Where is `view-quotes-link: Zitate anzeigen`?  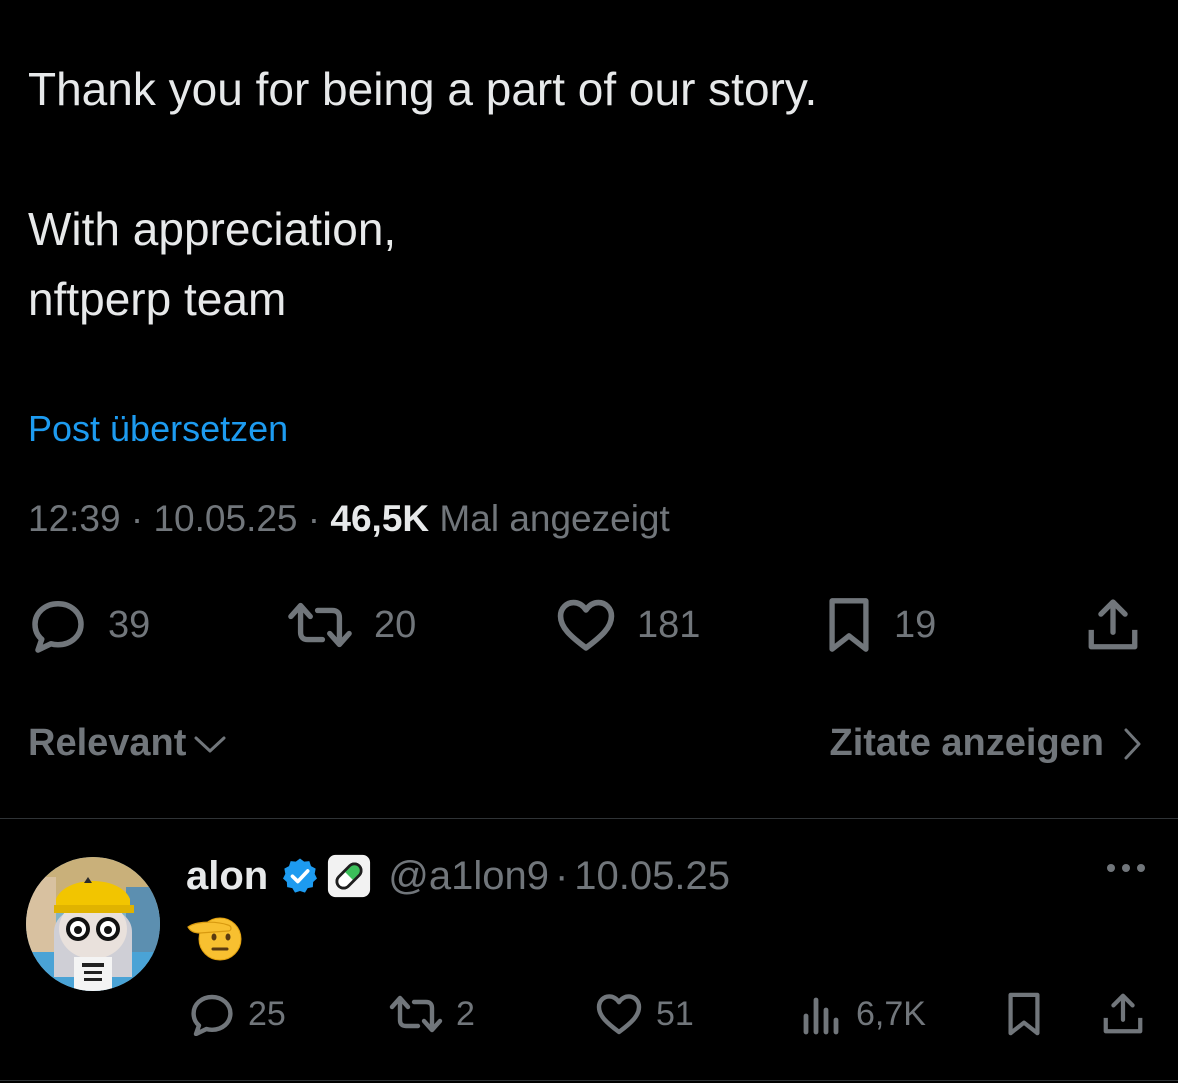 view-quotes-link: Zitate anzeigen is located at coordinates (987, 743).